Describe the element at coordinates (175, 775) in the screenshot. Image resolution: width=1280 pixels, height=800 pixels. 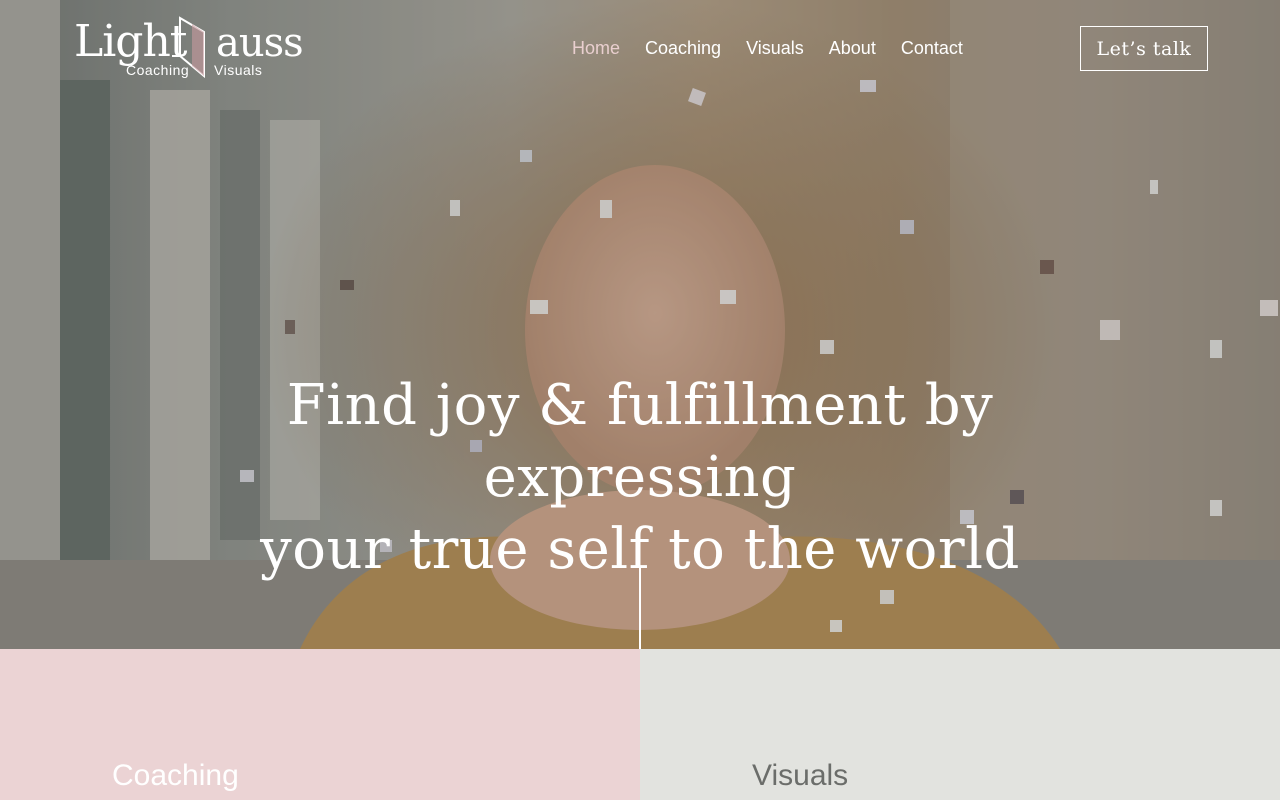
I see `coaching-title: Coaching` at that location.